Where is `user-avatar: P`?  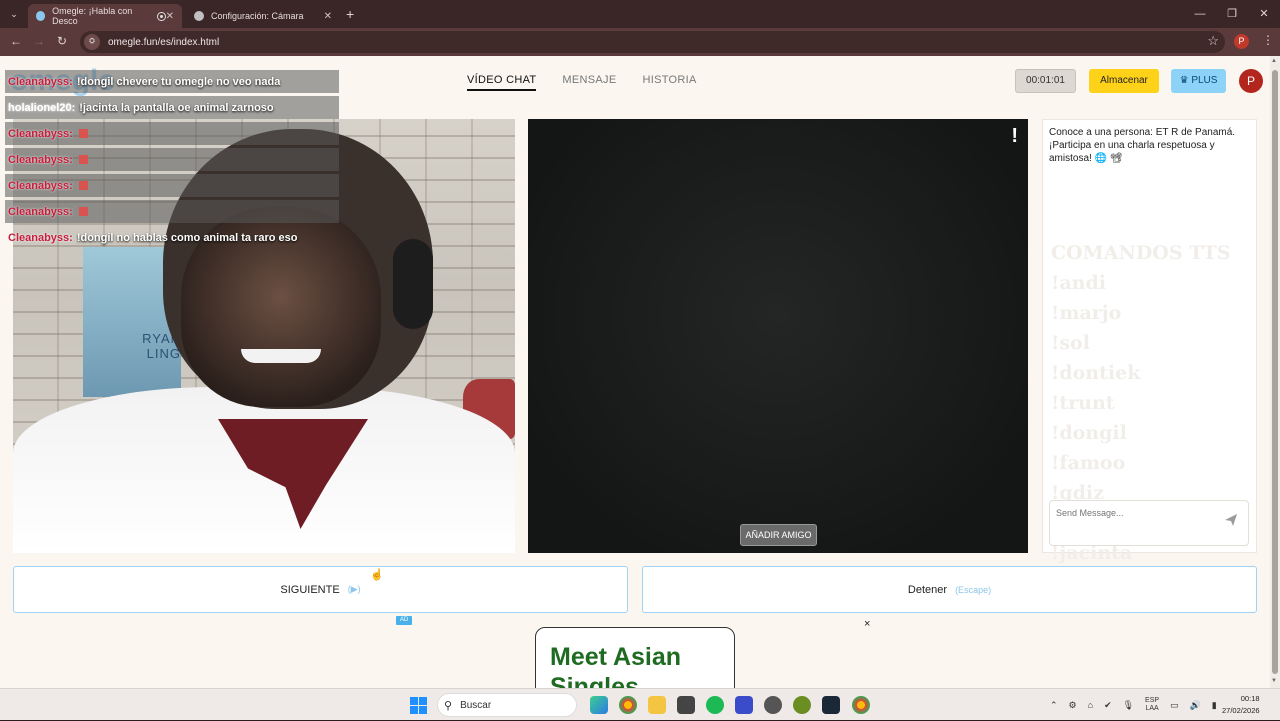
user-avatar: P is located at coordinates (1251, 81).